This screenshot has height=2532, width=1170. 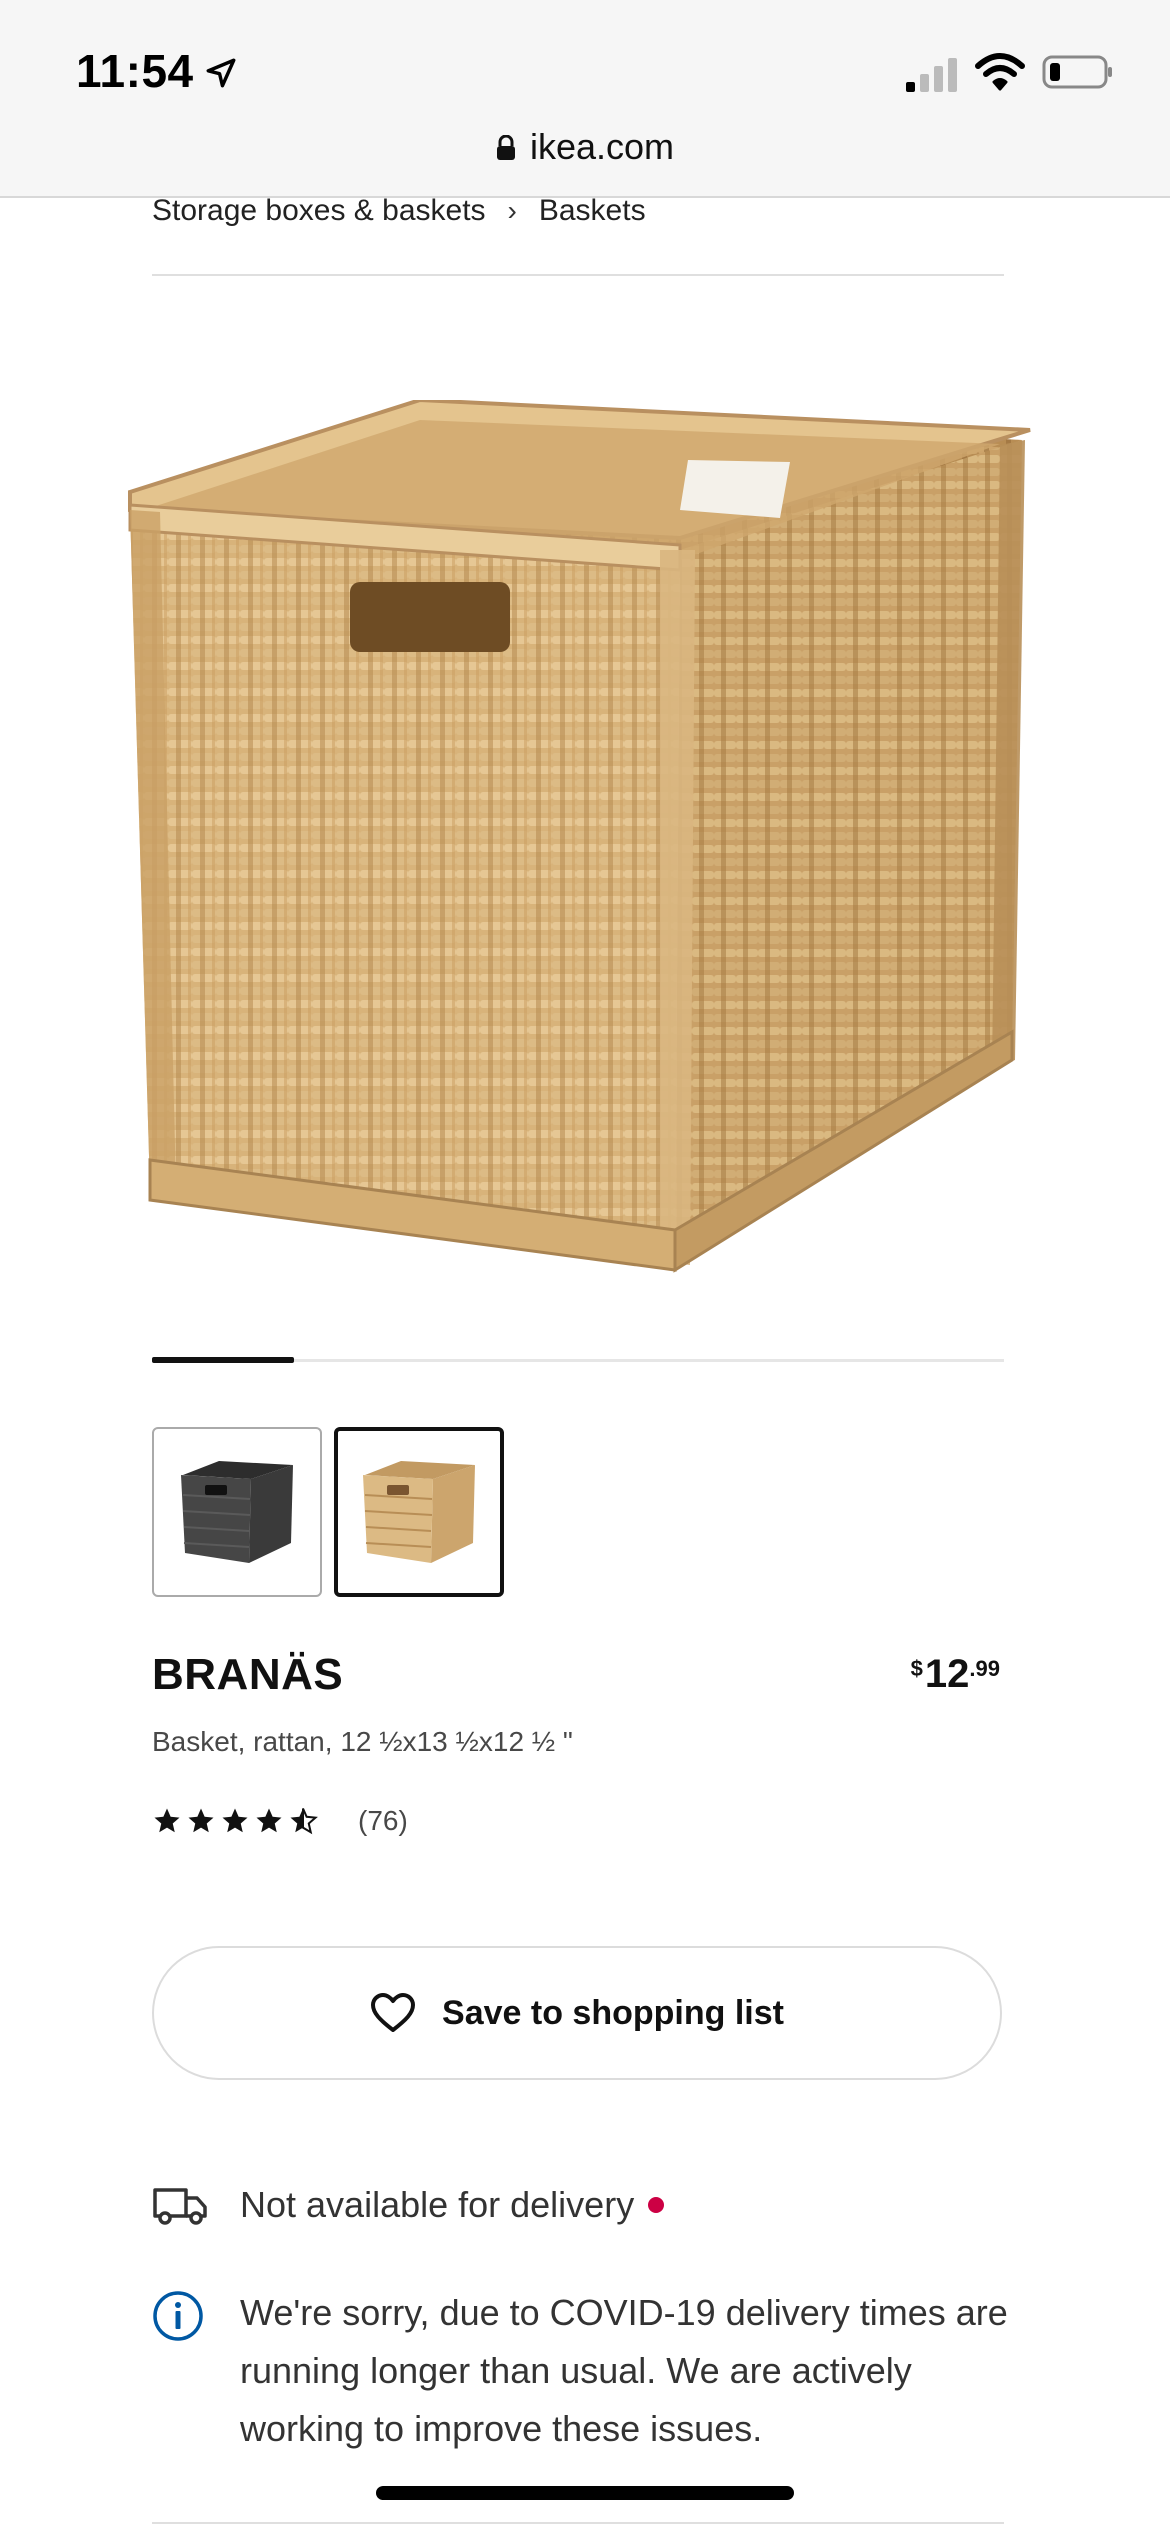 I want to click on delivery-availability: Not available for delivery, so click(x=408, y=2205).